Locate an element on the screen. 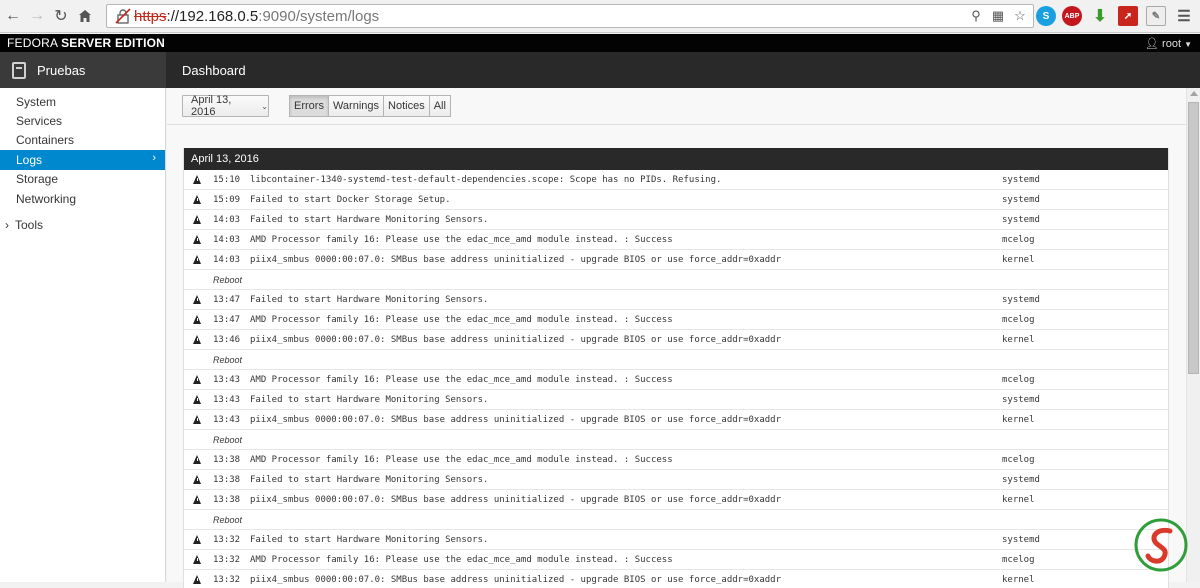 The height and width of the screenshot is (588, 1200). log-time: 13:47 is located at coordinates (227, 299).